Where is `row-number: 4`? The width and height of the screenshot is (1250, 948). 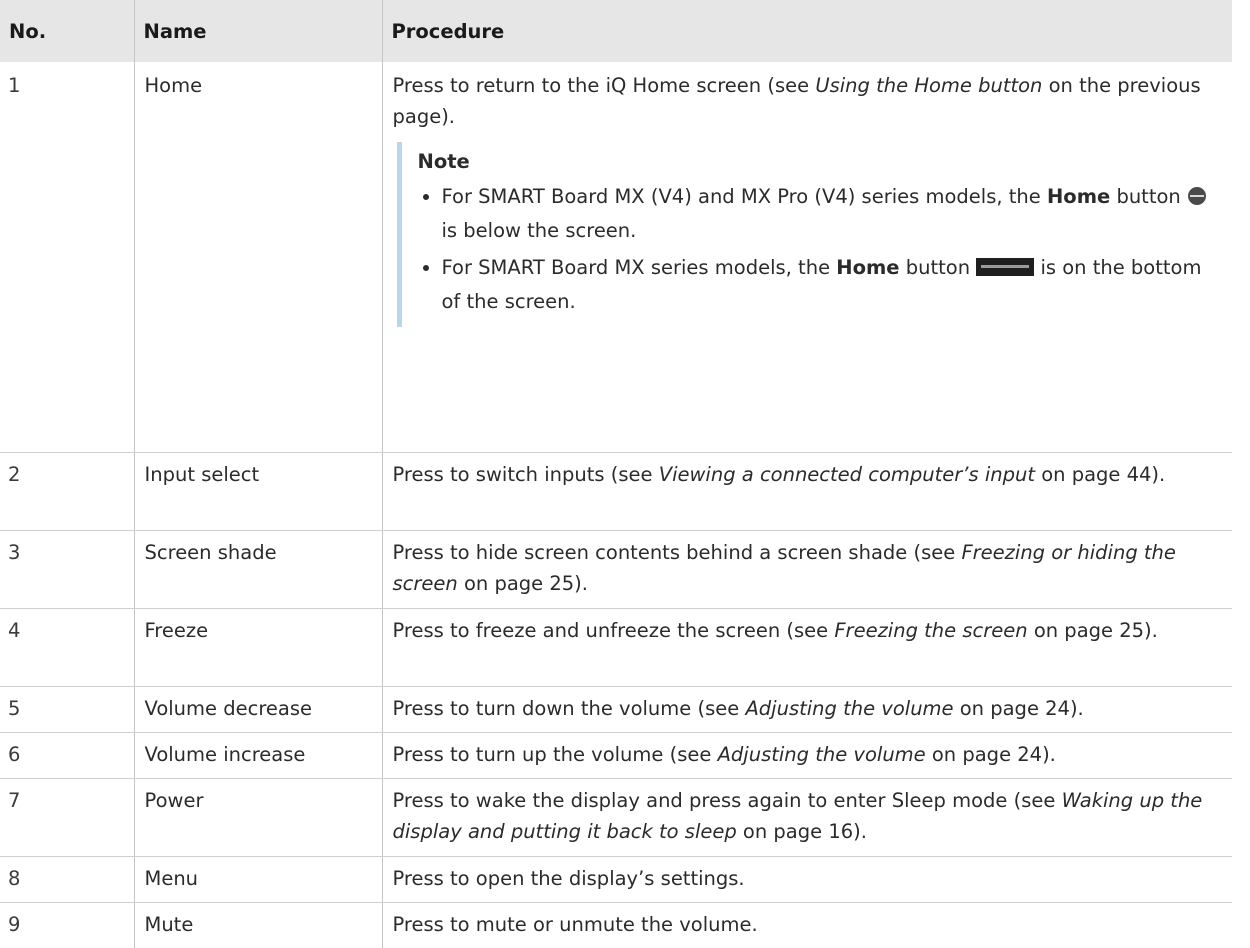
row-number: 4 is located at coordinates (67, 647).